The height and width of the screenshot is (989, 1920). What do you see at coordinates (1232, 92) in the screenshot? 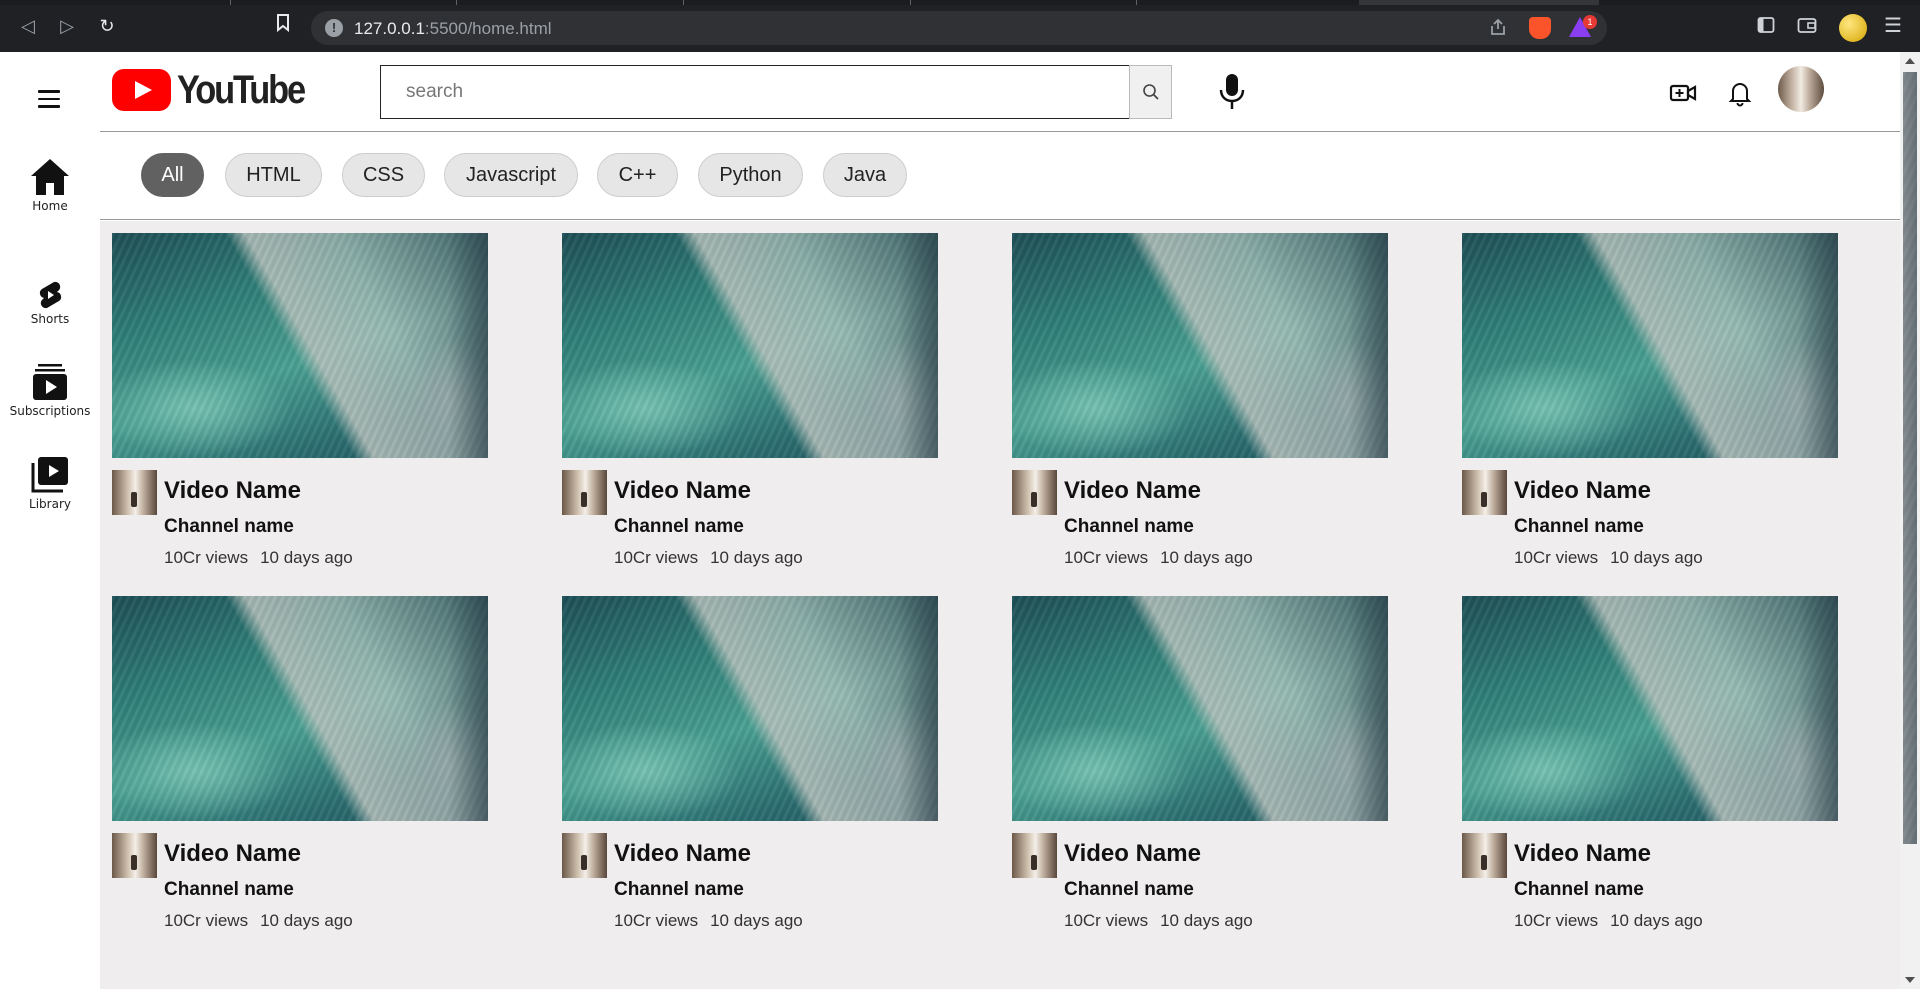
I see `microphone-icon` at bounding box center [1232, 92].